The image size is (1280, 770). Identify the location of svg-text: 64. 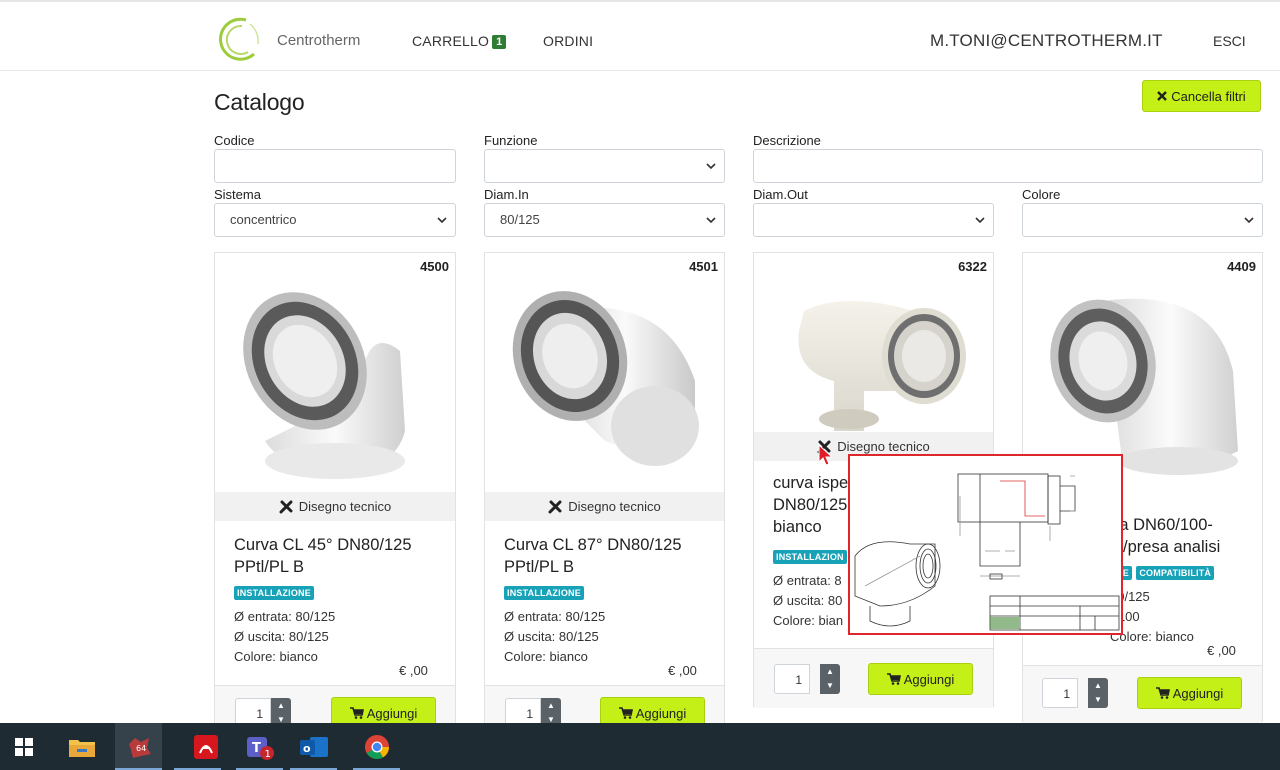
(141, 748).